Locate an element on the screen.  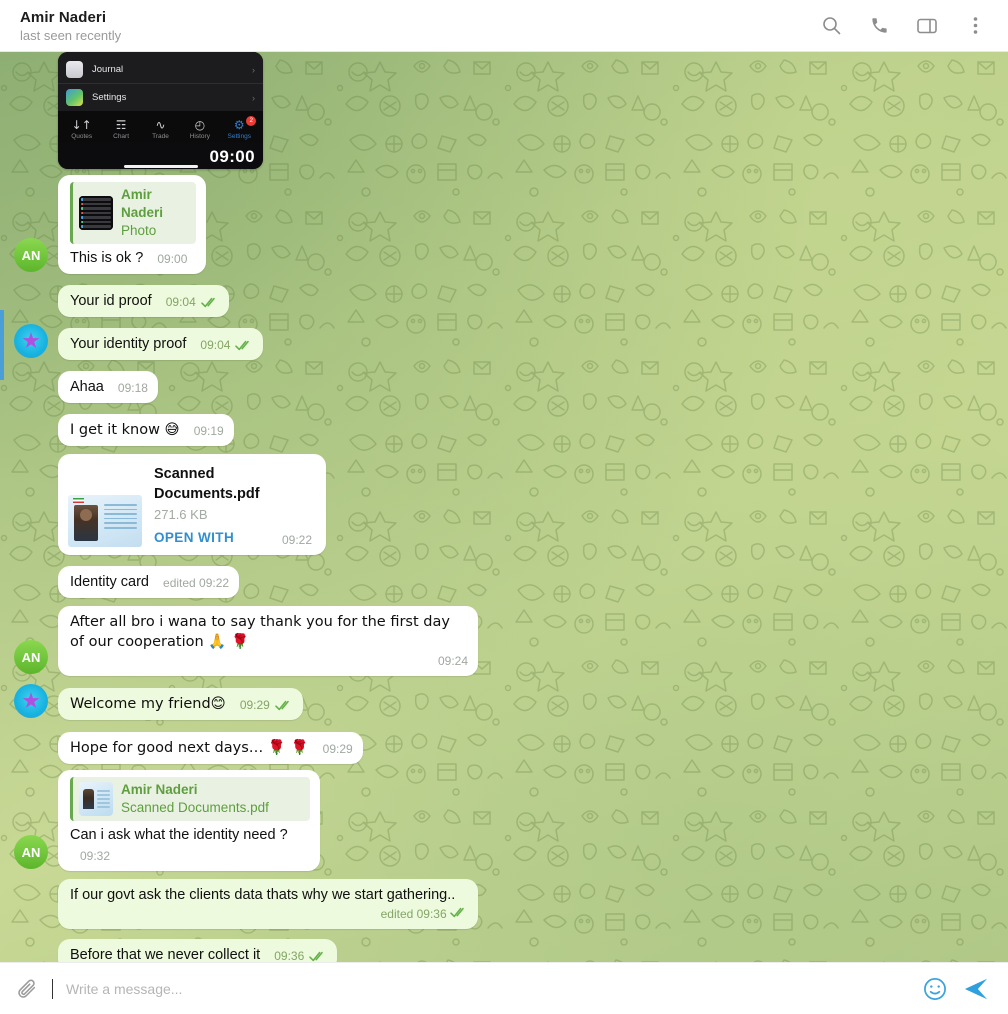
message-row: Identity card edited 09:22 is located at coordinates (504, 580).